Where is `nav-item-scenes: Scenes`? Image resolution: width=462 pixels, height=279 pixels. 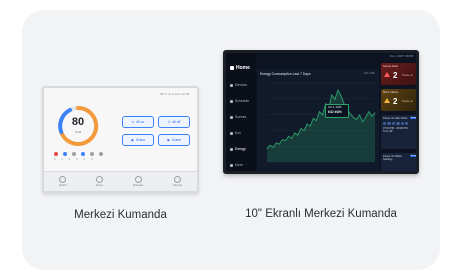
nav-item-scenes: Scenes is located at coordinates (238, 117).